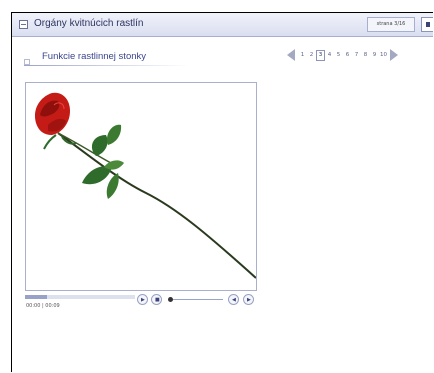  I want to click on page-link-2: 2, so click(311, 55).